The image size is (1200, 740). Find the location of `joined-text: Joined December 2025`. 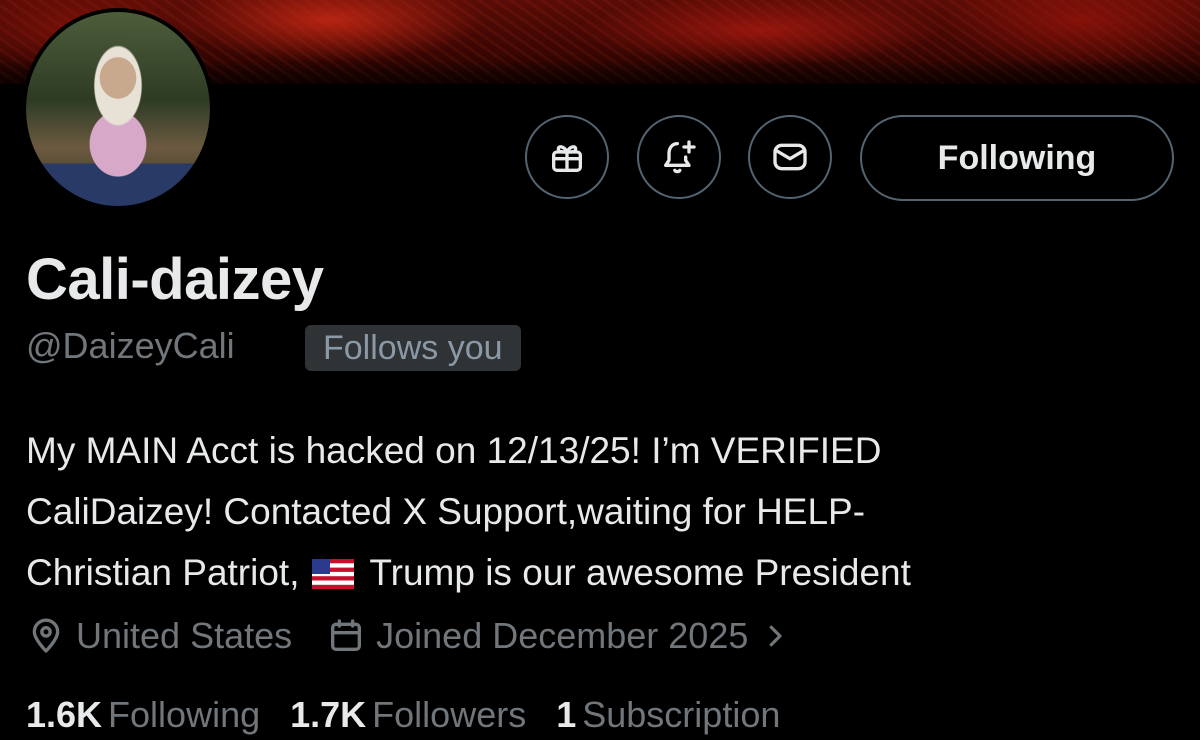

joined-text: Joined December 2025 is located at coordinates (562, 635).